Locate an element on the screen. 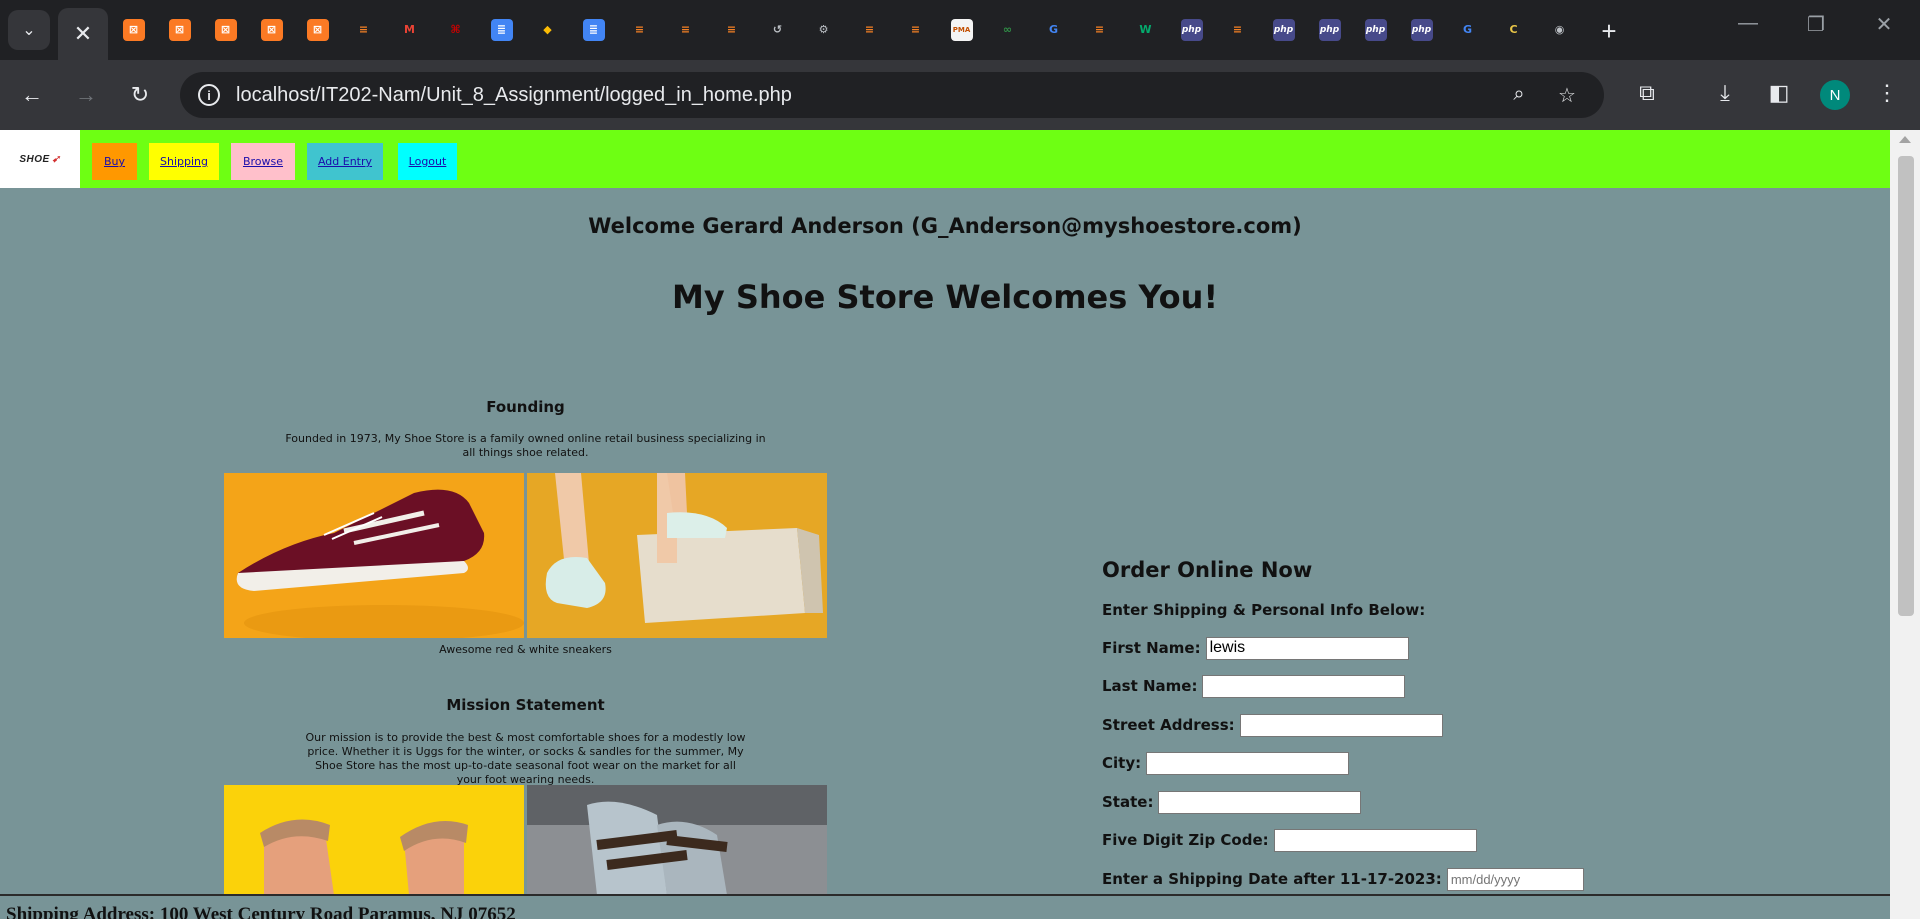 This screenshot has width=1920, height=919. chrome-tab-icon: ◉ is located at coordinates (1559, 29).